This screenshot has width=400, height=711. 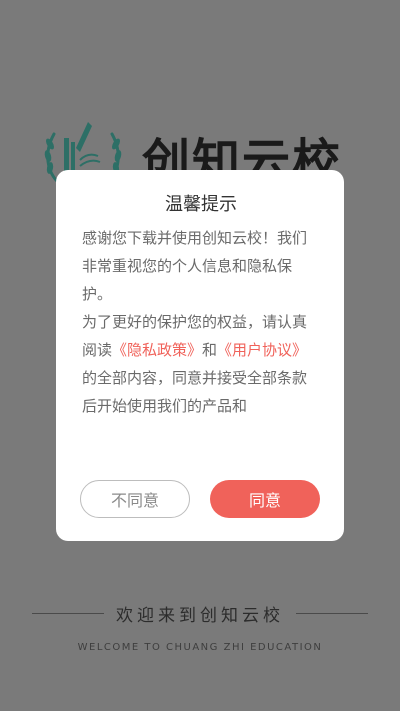 What do you see at coordinates (262, 350) in the screenshot?
I see `user-agreement-link: 《用户协议》` at bounding box center [262, 350].